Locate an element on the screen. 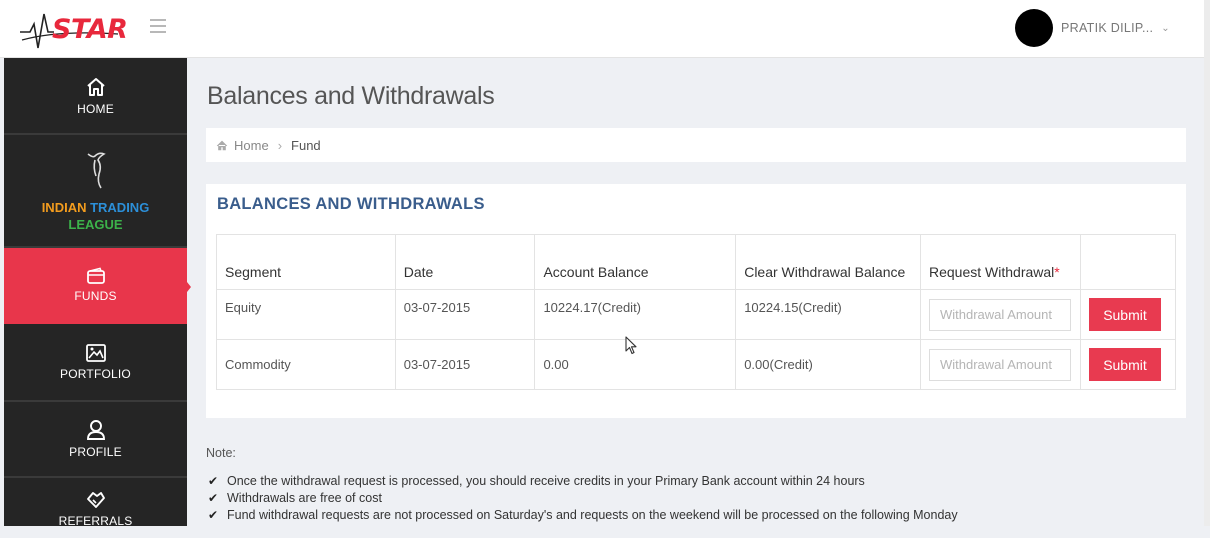 The height and width of the screenshot is (538, 1210). mouse-cursor-icon is located at coordinates (631, 345).